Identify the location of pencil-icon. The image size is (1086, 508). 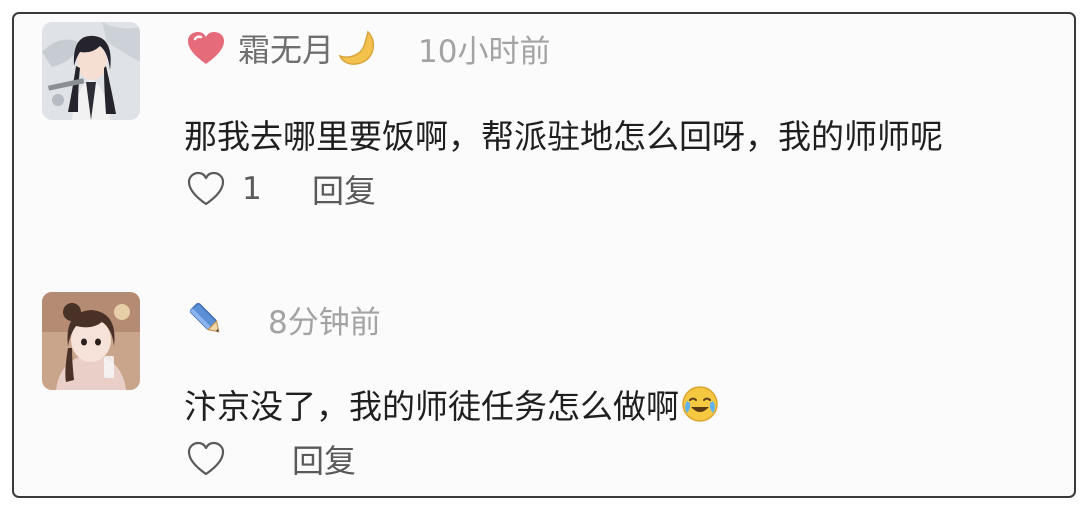
(206, 319).